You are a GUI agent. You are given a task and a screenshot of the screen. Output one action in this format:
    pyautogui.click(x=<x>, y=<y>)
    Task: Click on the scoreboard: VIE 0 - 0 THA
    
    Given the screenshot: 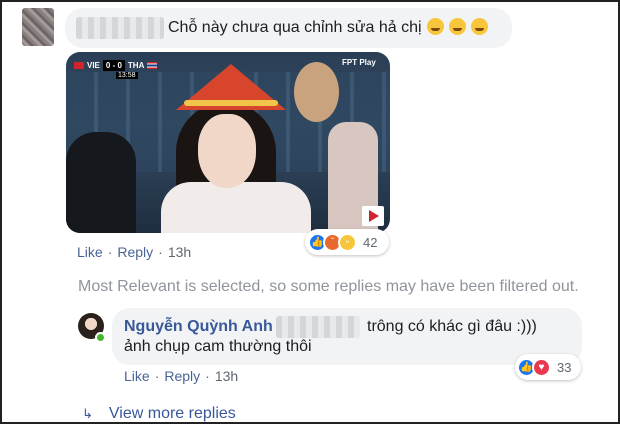 What is the action you would take?
    pyautogui.click(x=116, y=65)
    